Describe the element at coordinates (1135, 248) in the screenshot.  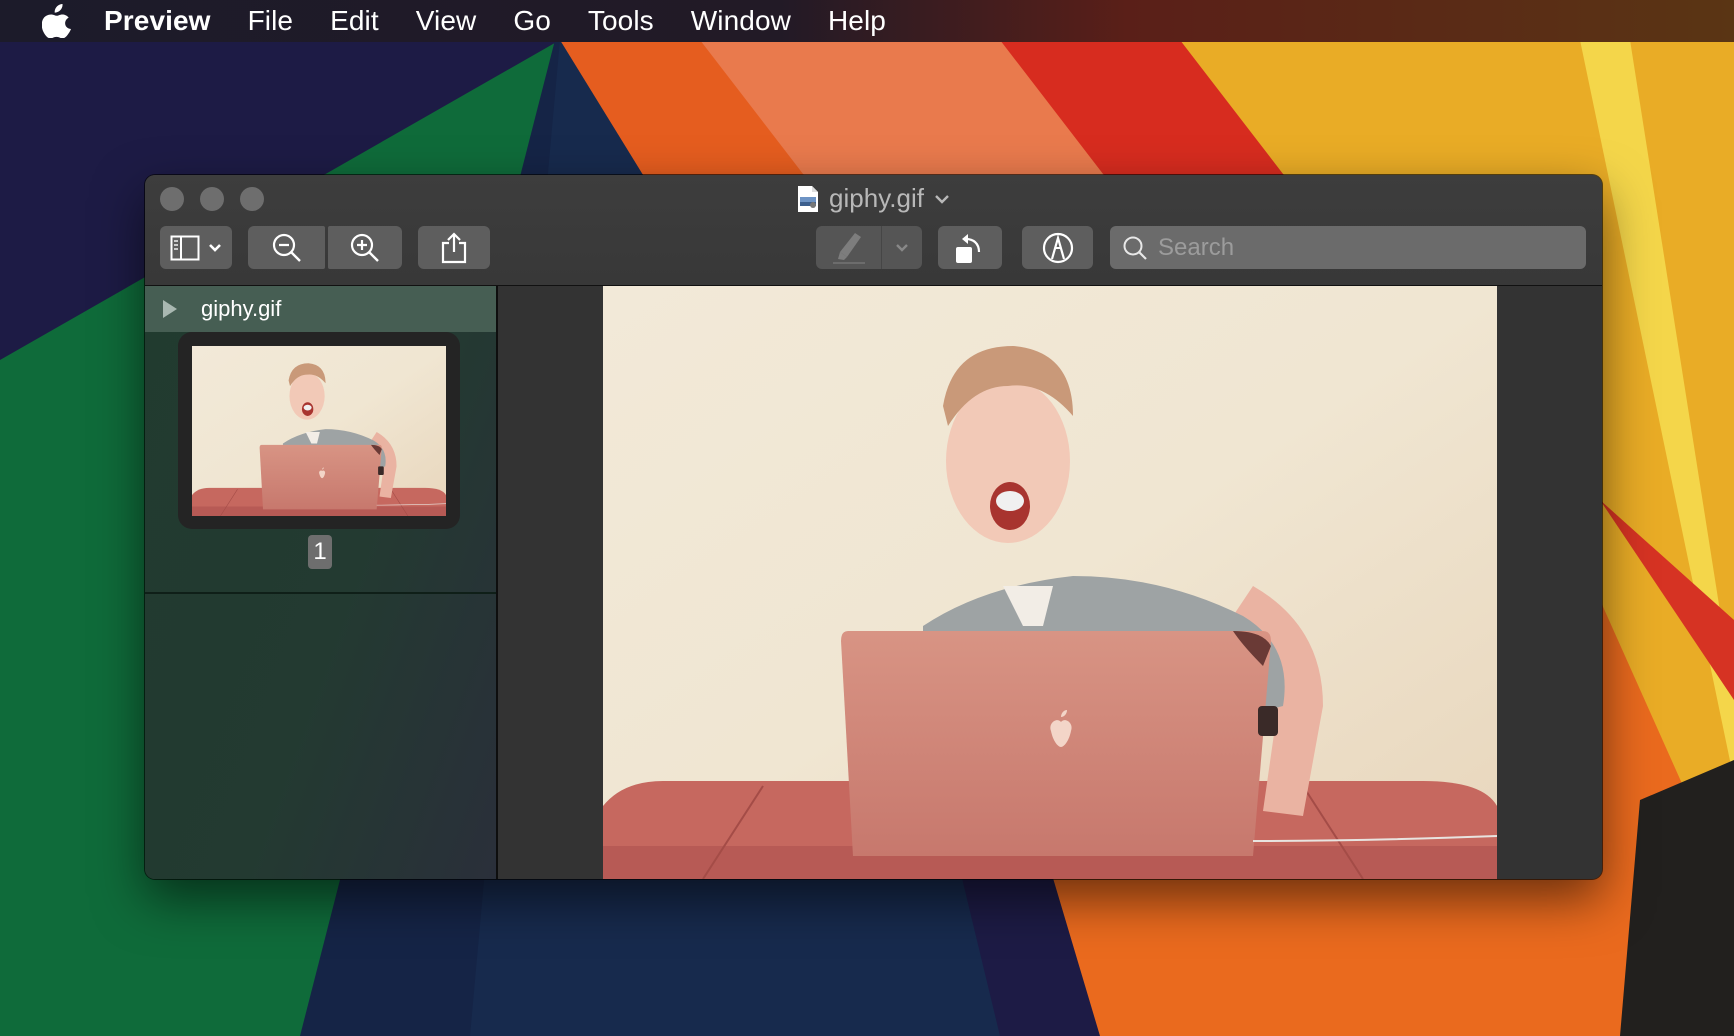
I see `search-icon` at that location.